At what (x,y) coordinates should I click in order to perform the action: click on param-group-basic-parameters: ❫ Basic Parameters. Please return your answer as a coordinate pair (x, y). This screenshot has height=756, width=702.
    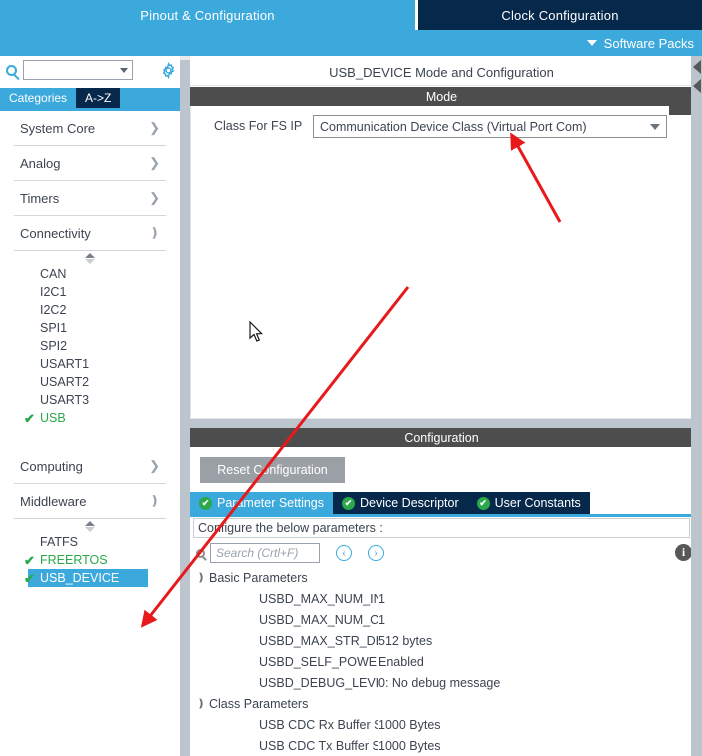
    Looking at the image, I should click on (441, 577).